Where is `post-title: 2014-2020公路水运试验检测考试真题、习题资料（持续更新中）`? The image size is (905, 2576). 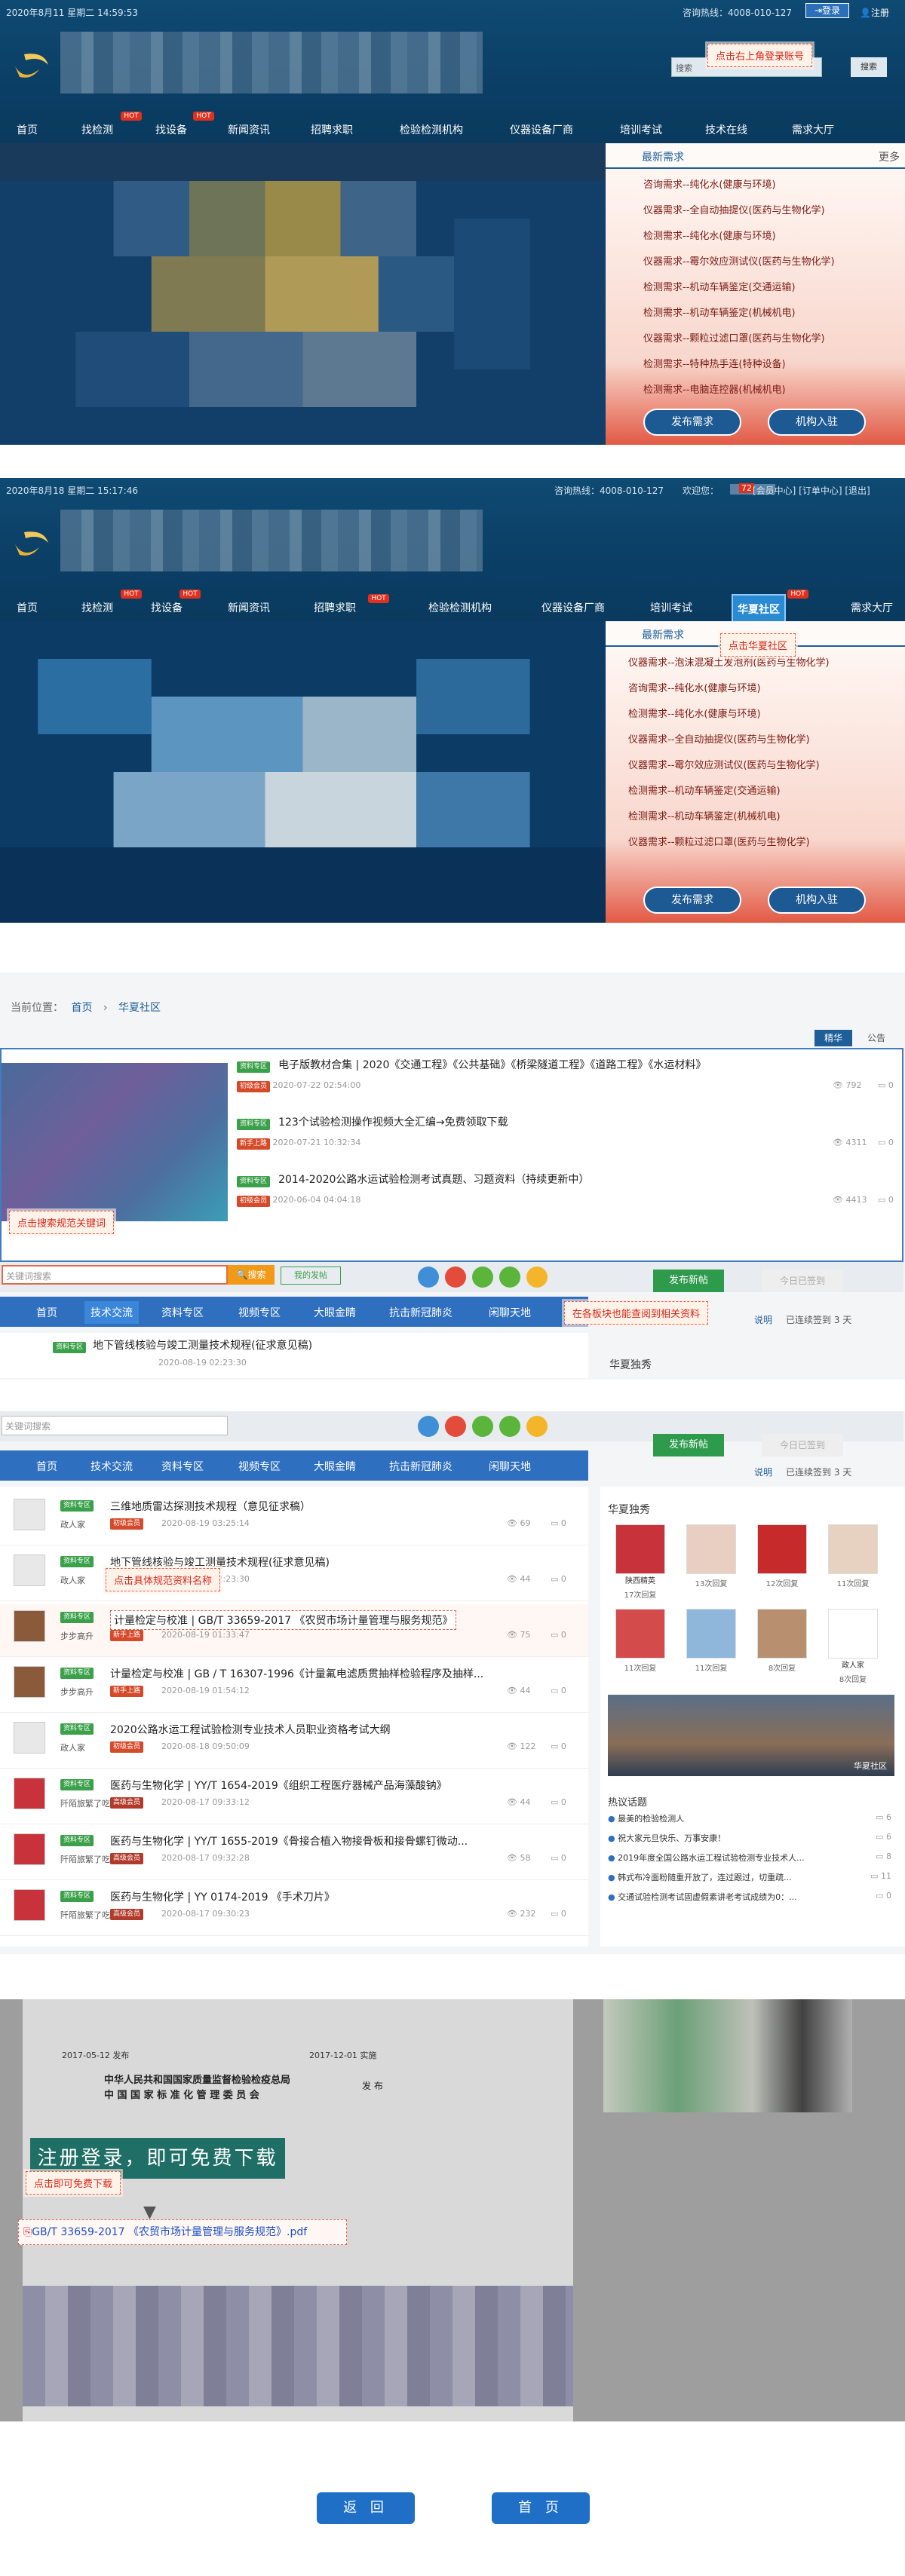 post-title: 2014-2020公路水运试验检测考试真题、习题资料（持续更新中） is located at coordinates (433, 1180).